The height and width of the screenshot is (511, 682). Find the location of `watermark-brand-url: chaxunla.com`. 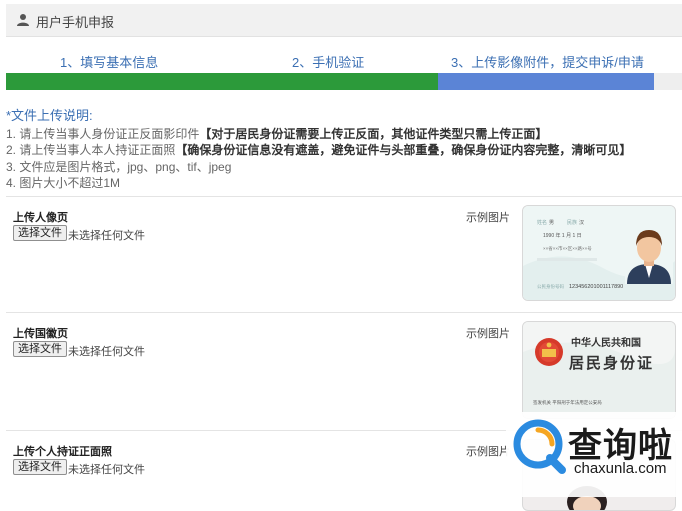

watermark-brand-url: chaxunla.com is located at coordinates (620, 468).